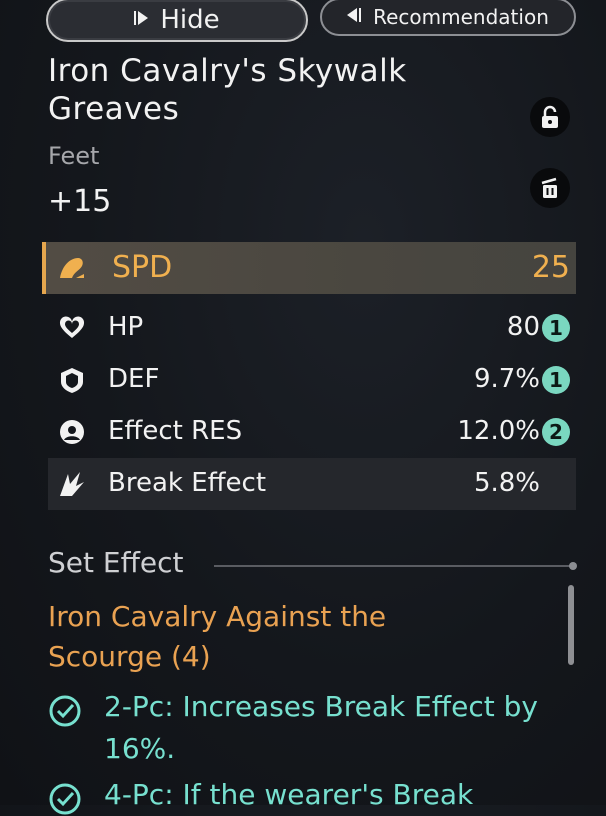  What do you see at coordinates (175, 431) in the screenshot?
I see `sub-stat-name: Effect RES` at bounding box center [175, 431].